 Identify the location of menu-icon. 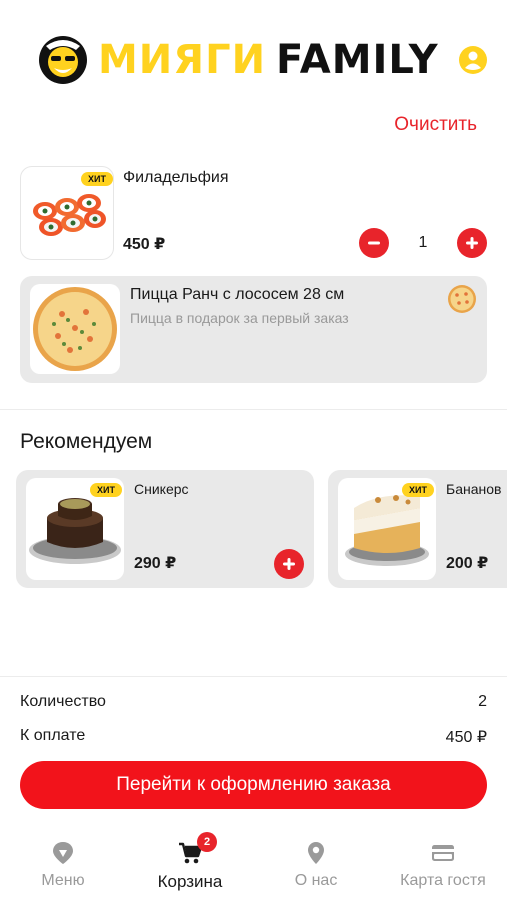
(63, 853).